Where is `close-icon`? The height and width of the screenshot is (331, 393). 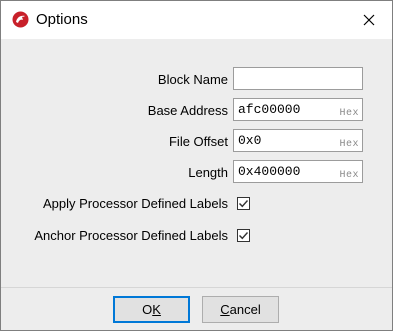 close-icon is located at coordinates (369, 20).